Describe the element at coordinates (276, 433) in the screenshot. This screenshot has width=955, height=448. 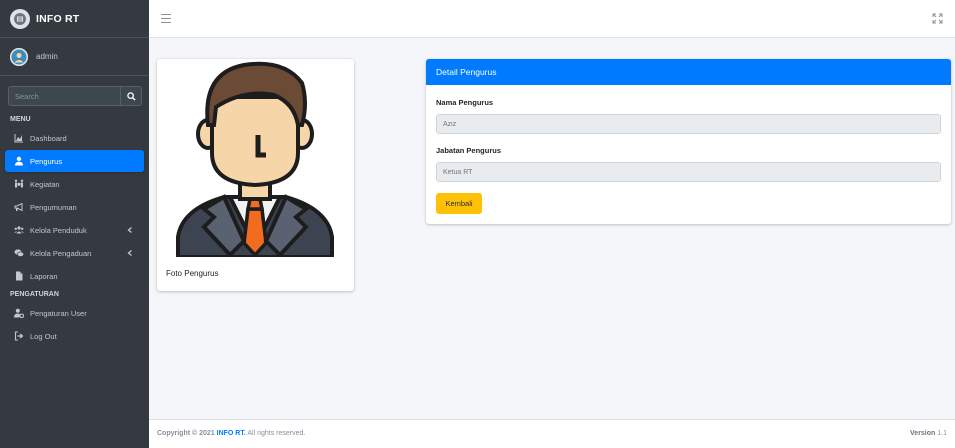
I see `rights-text: All rights reserved.` at that location.